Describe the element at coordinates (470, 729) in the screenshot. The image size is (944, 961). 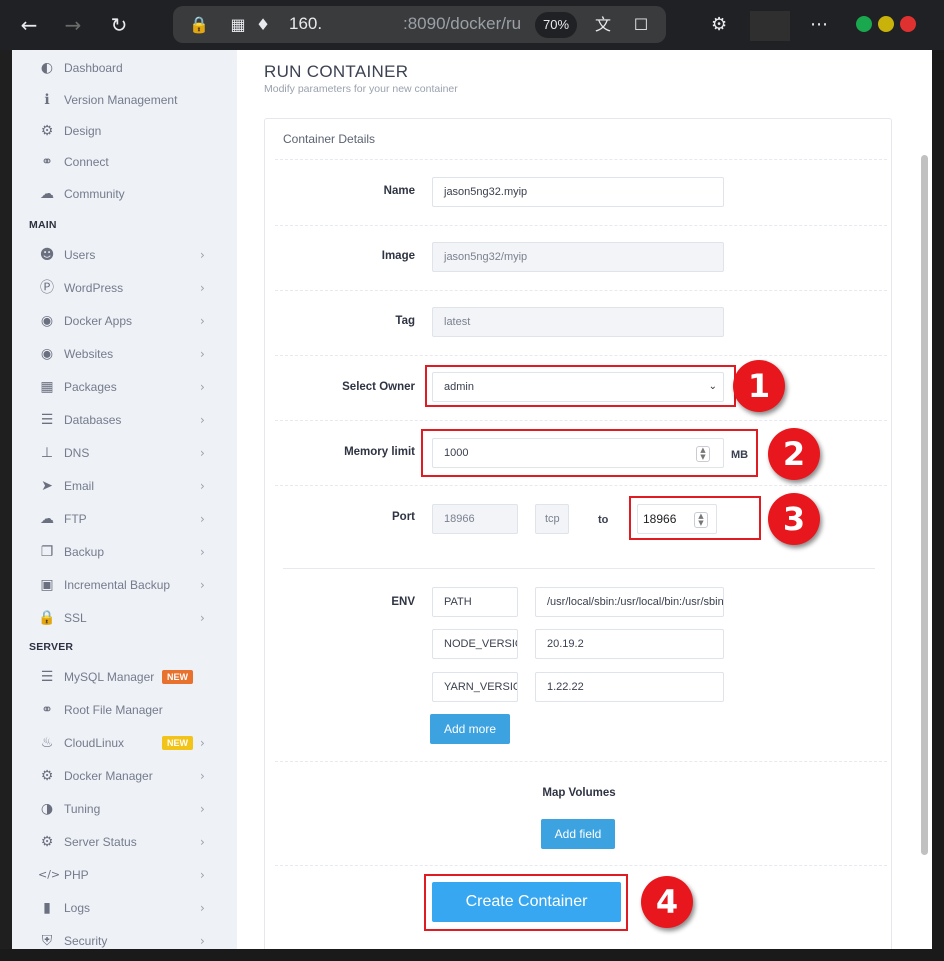
I see `add-more-button: Add more` at that location.